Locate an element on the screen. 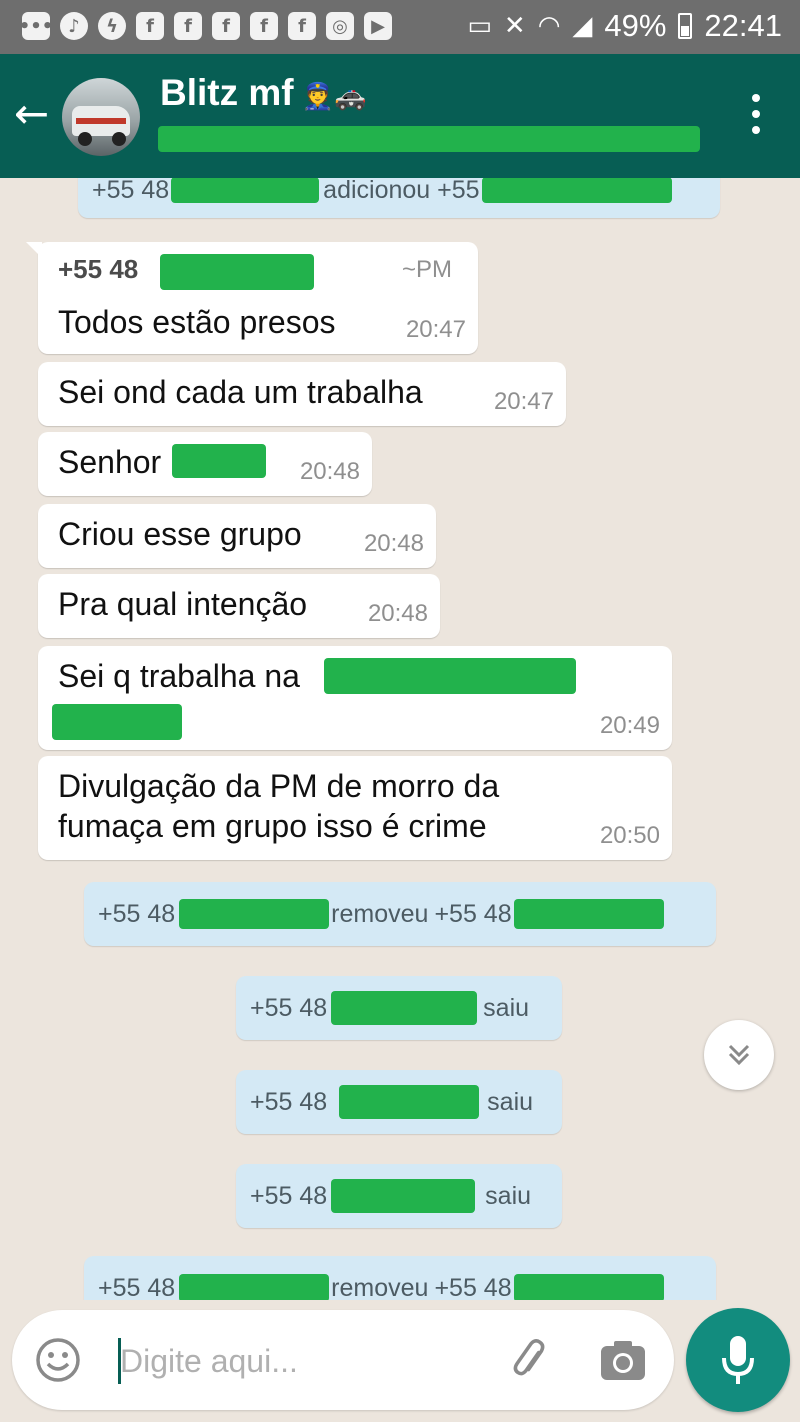  camera-icon is located at coordinates (623, 1361).